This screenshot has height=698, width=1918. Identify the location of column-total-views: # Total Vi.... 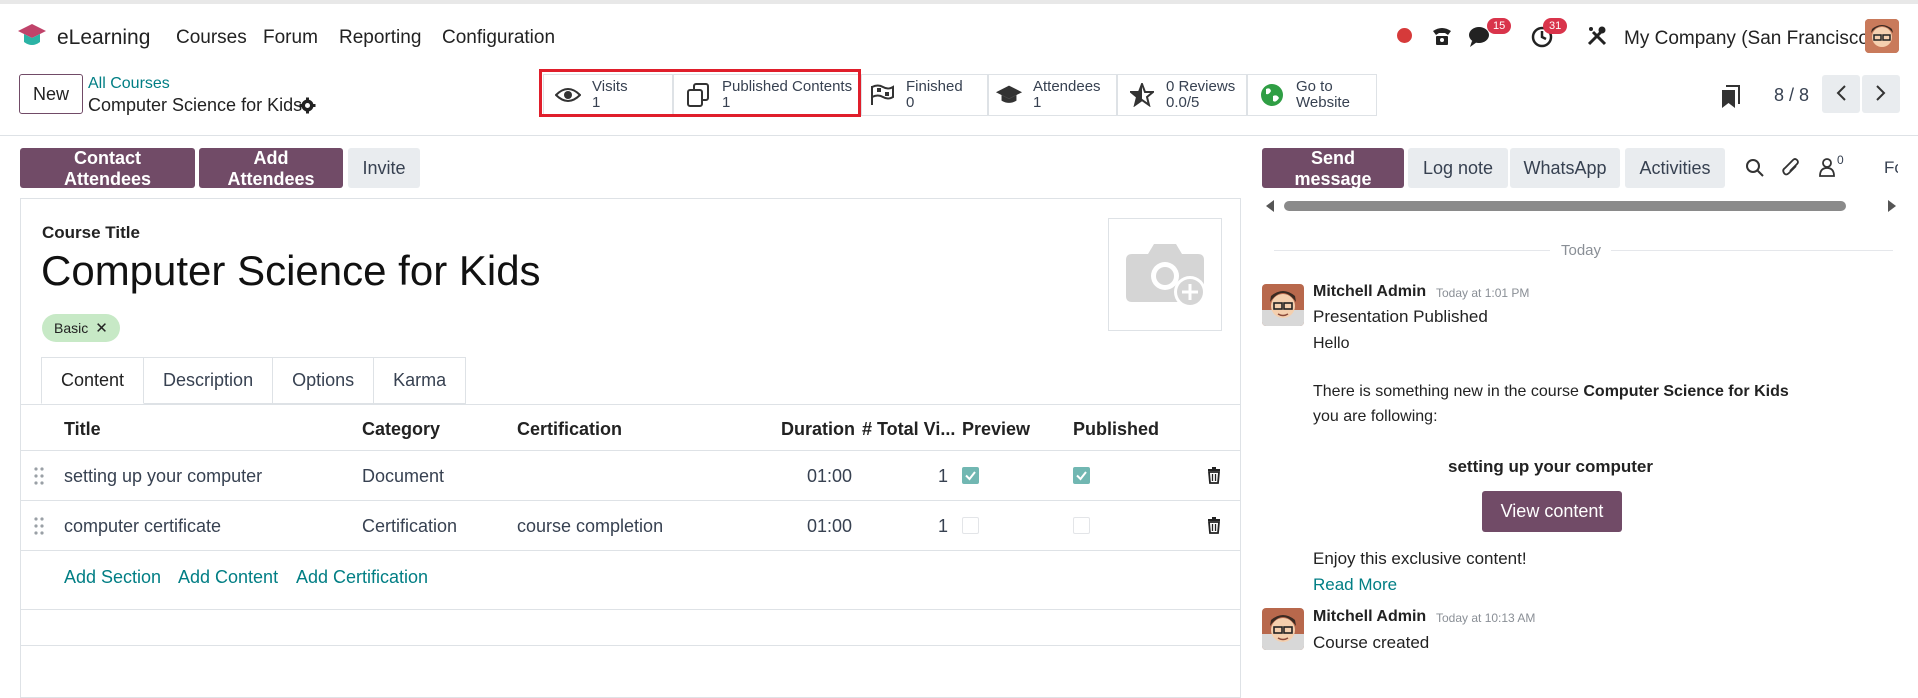
(908, 429).